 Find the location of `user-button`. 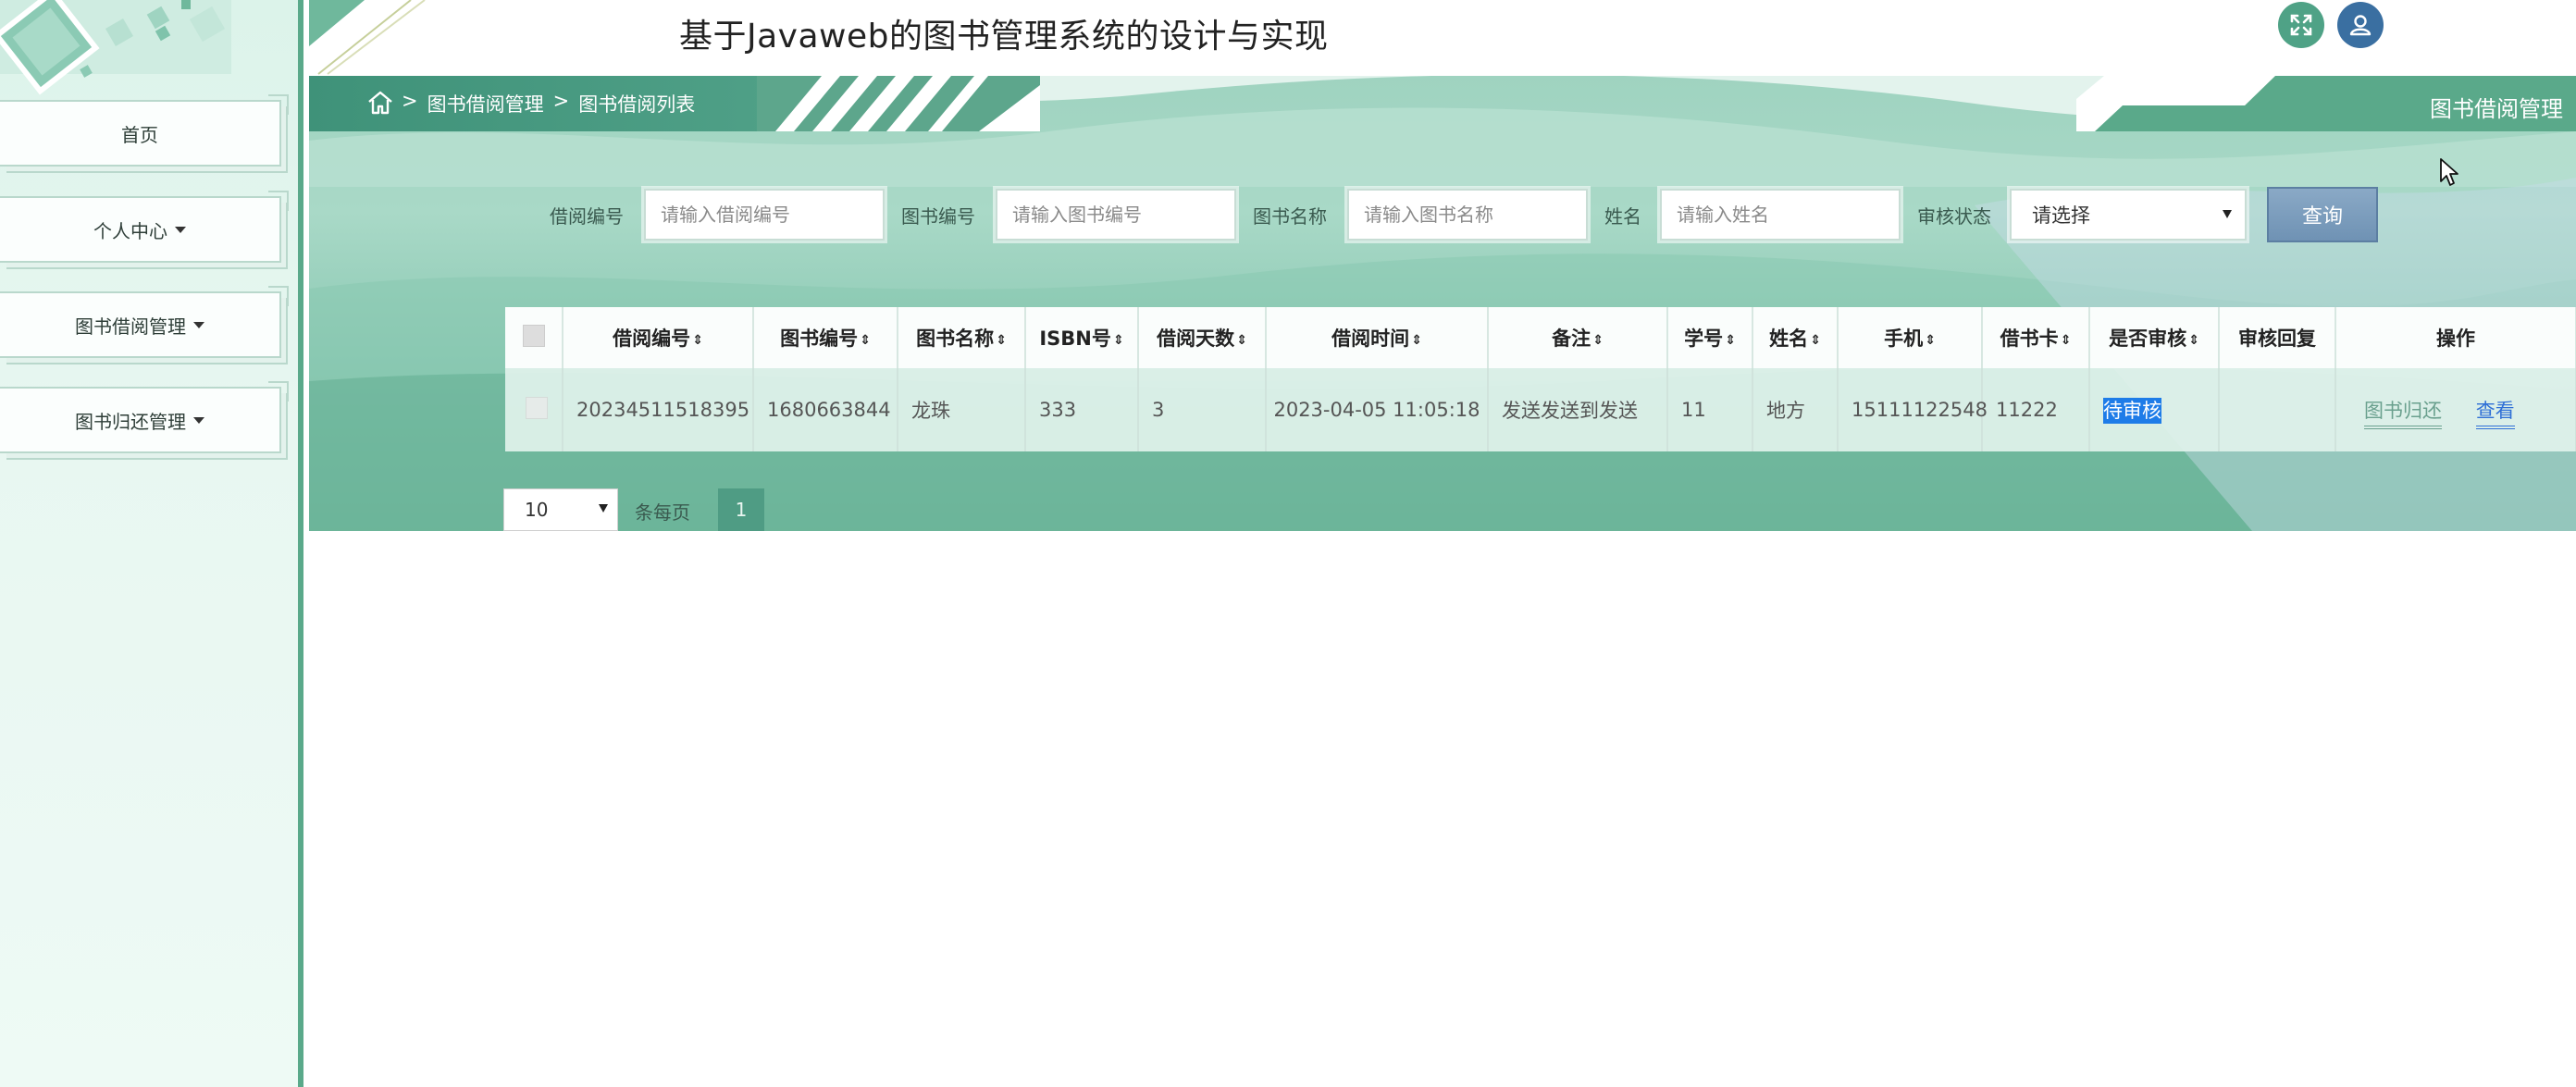

user-button is located at coordinates (2361, 25).